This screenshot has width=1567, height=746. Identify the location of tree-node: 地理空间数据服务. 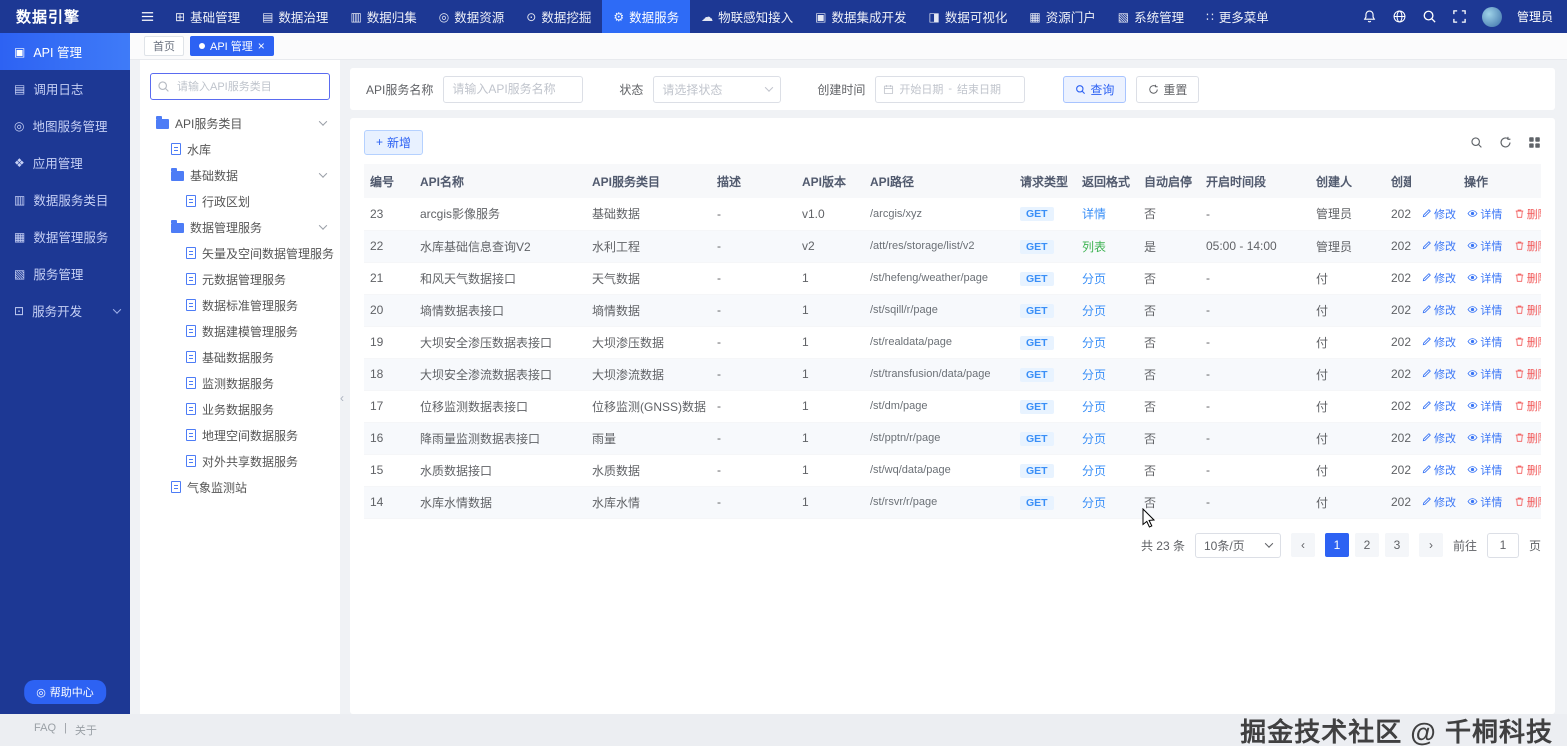
(240, 435).